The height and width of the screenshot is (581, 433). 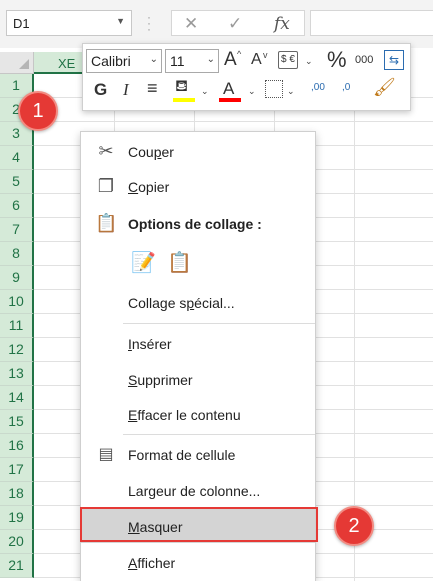 I want to click on row-header-label: 20, so click(x=16, y=541).